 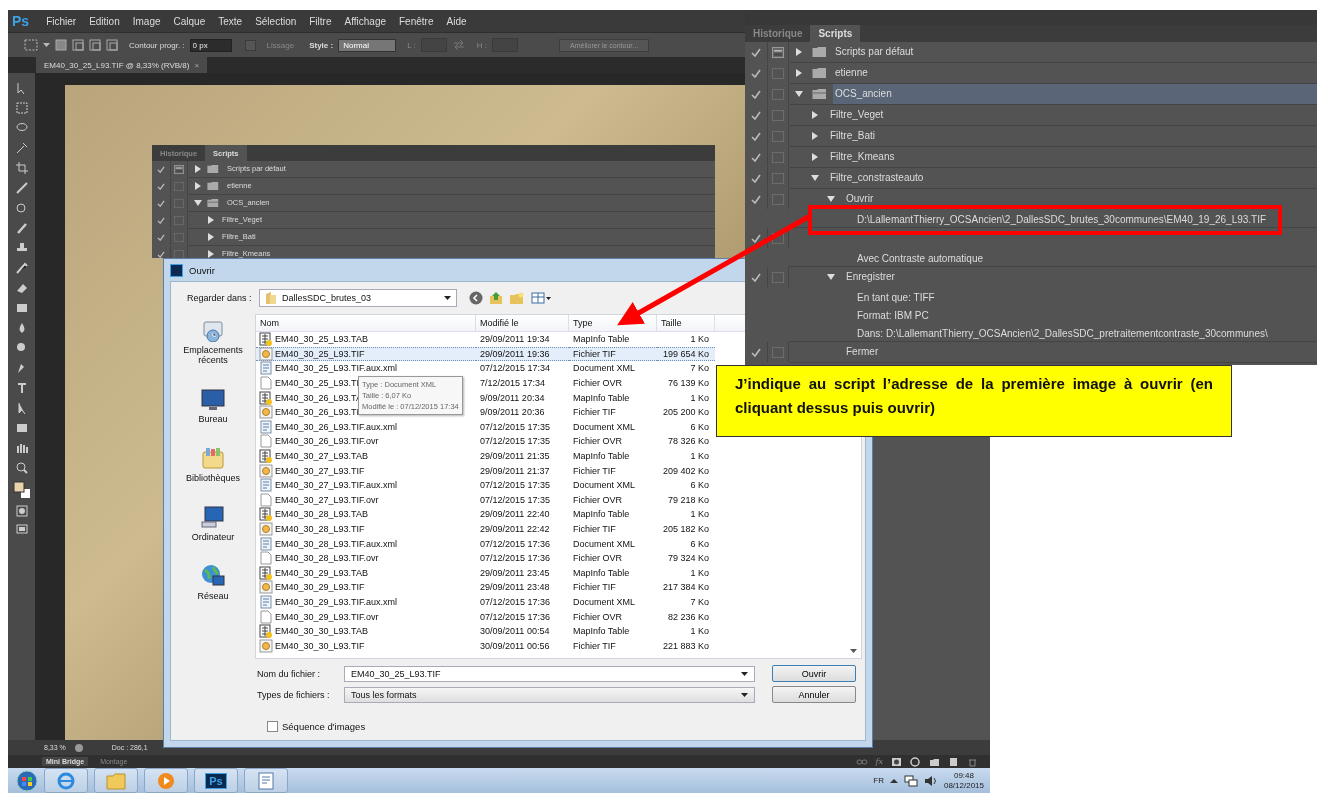 I want to click on marquee-icon, so click(x=31, y=45).